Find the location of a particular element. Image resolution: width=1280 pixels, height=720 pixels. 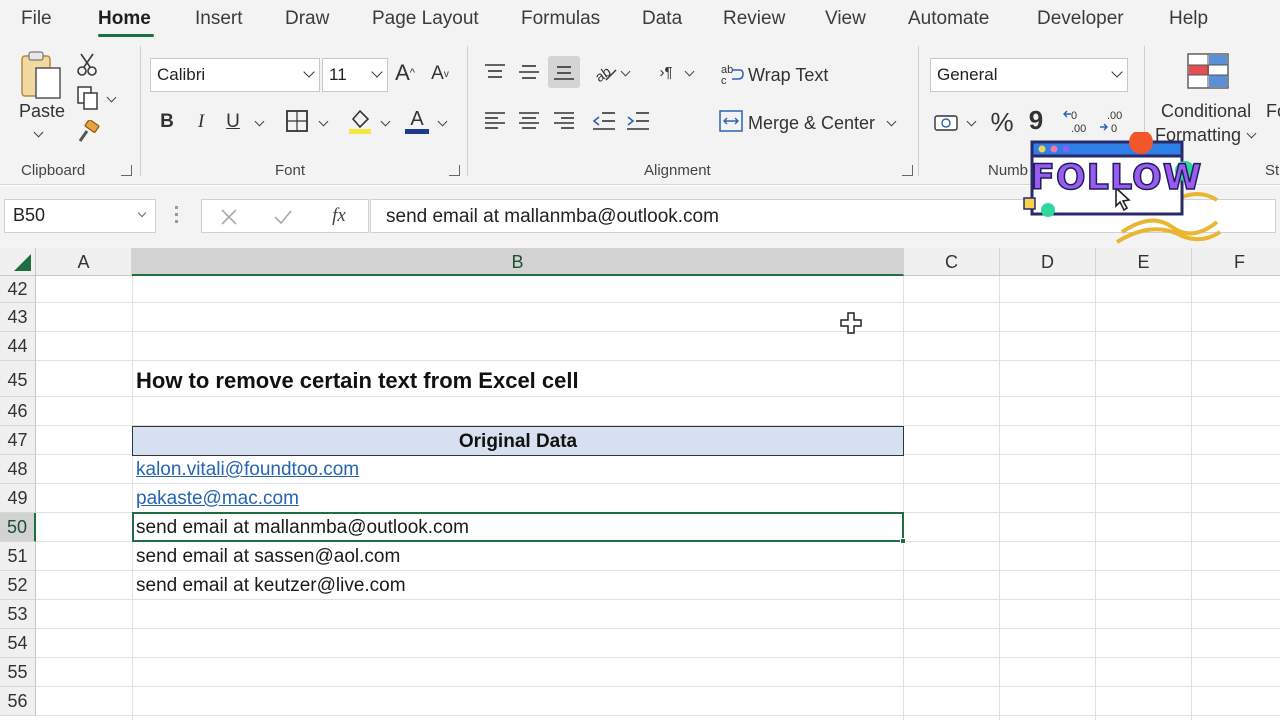

merge-center-label: Merge & Center is located at coordinates (811, 123).